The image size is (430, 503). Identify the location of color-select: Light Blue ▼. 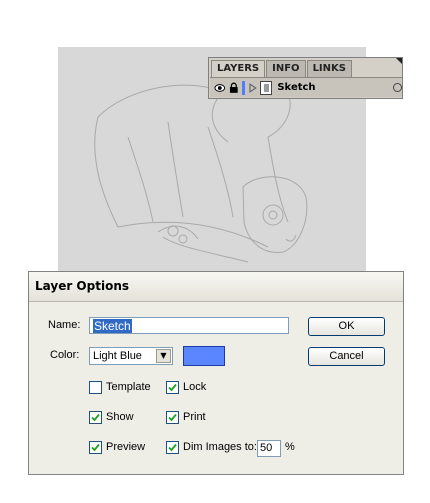
(131, 356).